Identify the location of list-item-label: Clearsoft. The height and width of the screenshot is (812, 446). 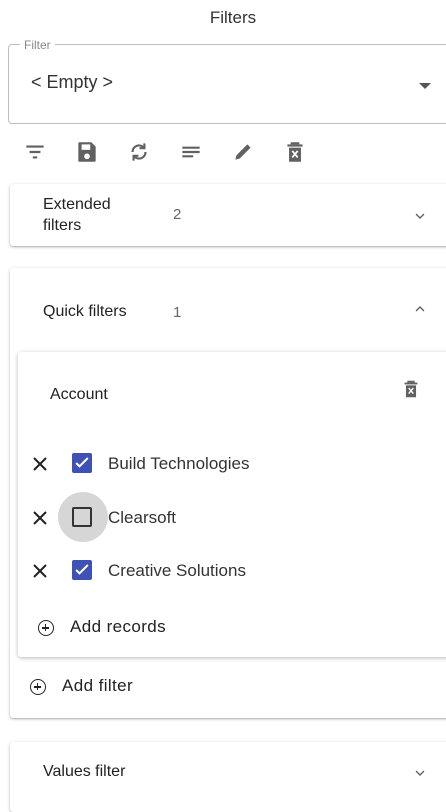
(142, 517).